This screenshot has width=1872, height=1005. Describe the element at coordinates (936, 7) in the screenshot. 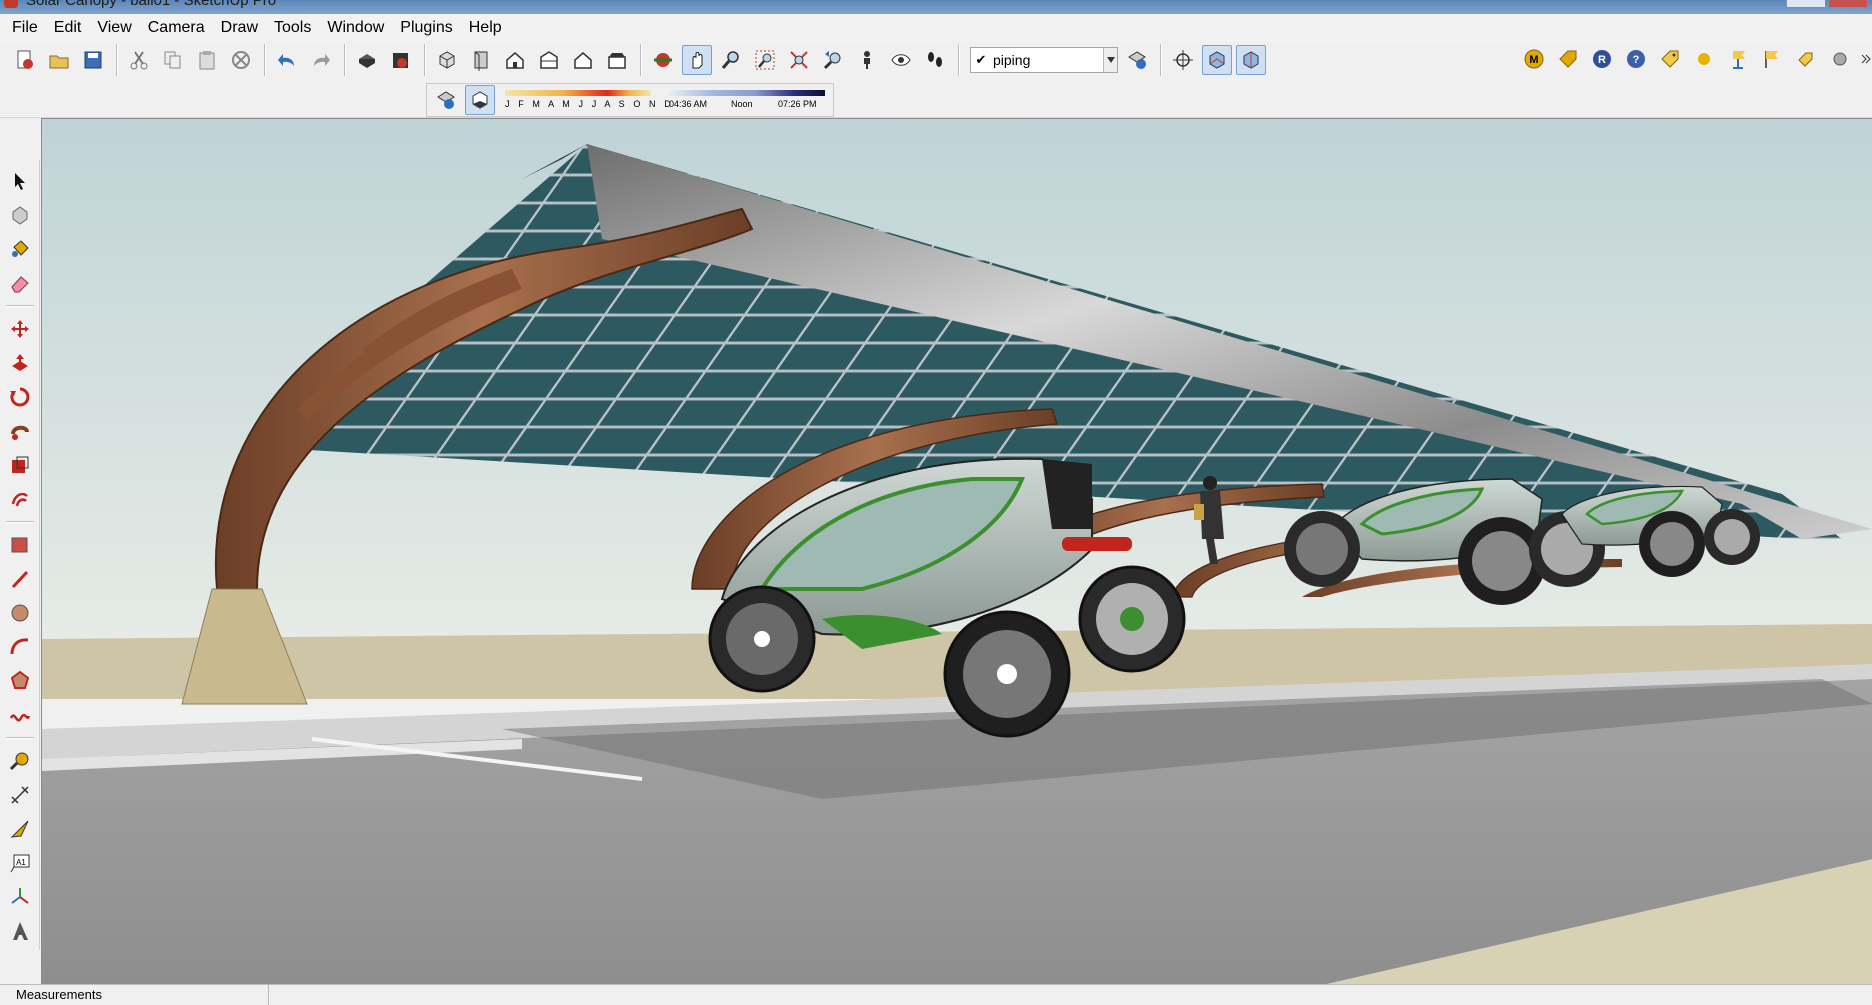

I see `title-bar: Solar Canopy - ball01 - SketchUp Pro` at that location.